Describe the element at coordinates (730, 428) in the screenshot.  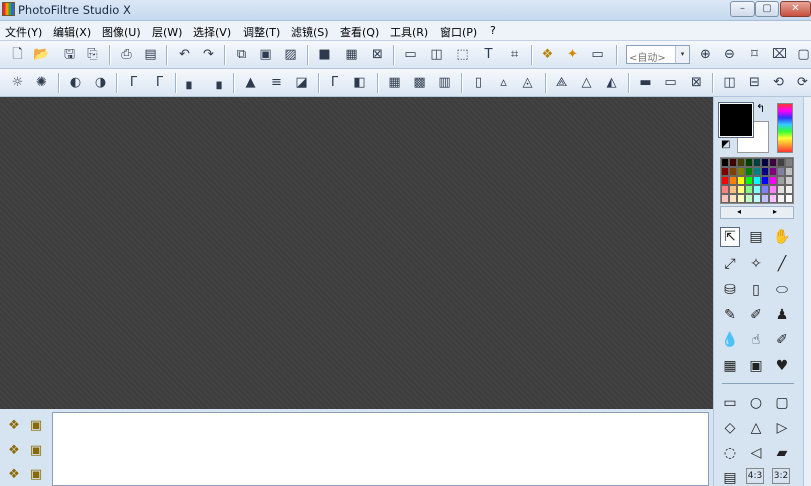
I see `diamond-shape-icon: ◇` at that location.